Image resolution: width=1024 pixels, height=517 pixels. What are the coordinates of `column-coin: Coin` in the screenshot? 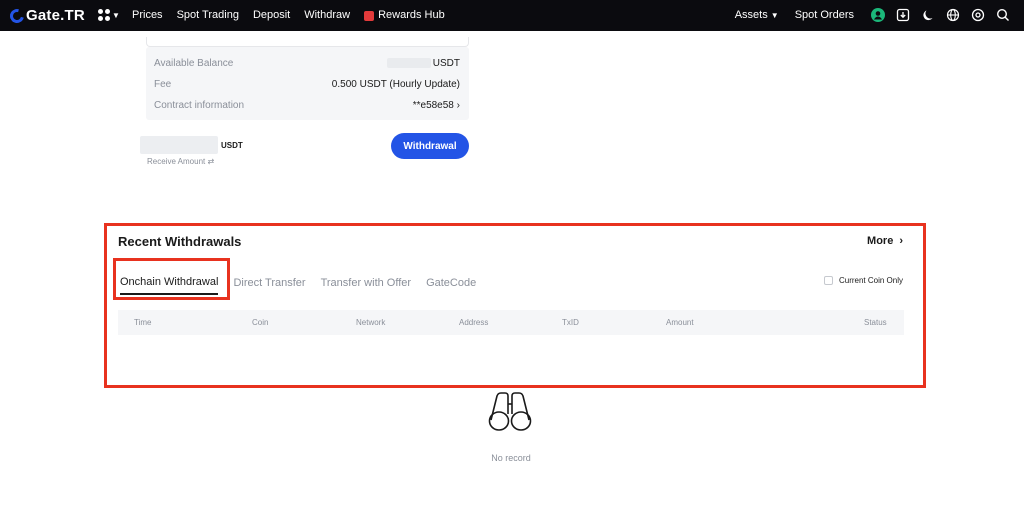 It's located at (260, 322).